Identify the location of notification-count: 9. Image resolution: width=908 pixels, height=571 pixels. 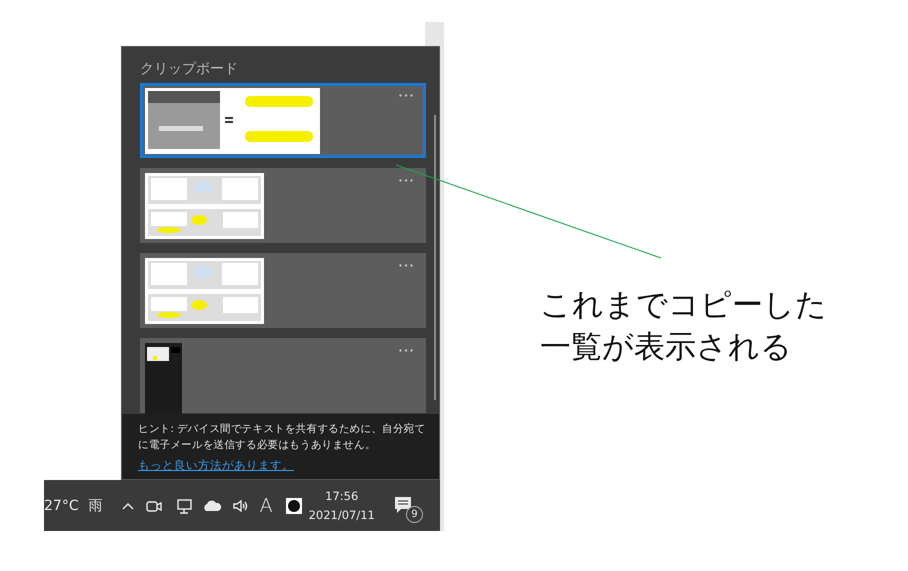
(414, 514).